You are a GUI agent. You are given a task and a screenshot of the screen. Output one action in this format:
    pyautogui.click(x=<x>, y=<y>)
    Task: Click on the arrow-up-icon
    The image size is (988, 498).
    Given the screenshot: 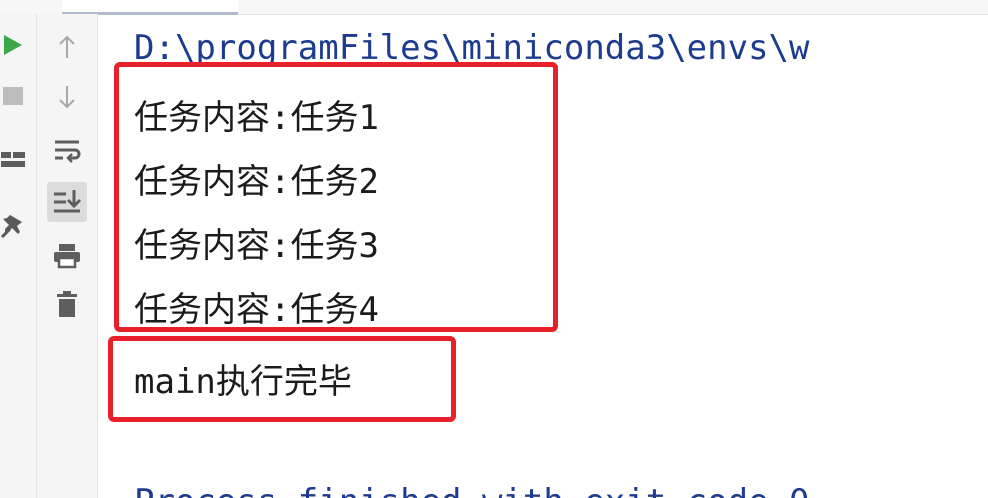 What is the action you would take?
    pyautogui.click(x=67, y=46)
    